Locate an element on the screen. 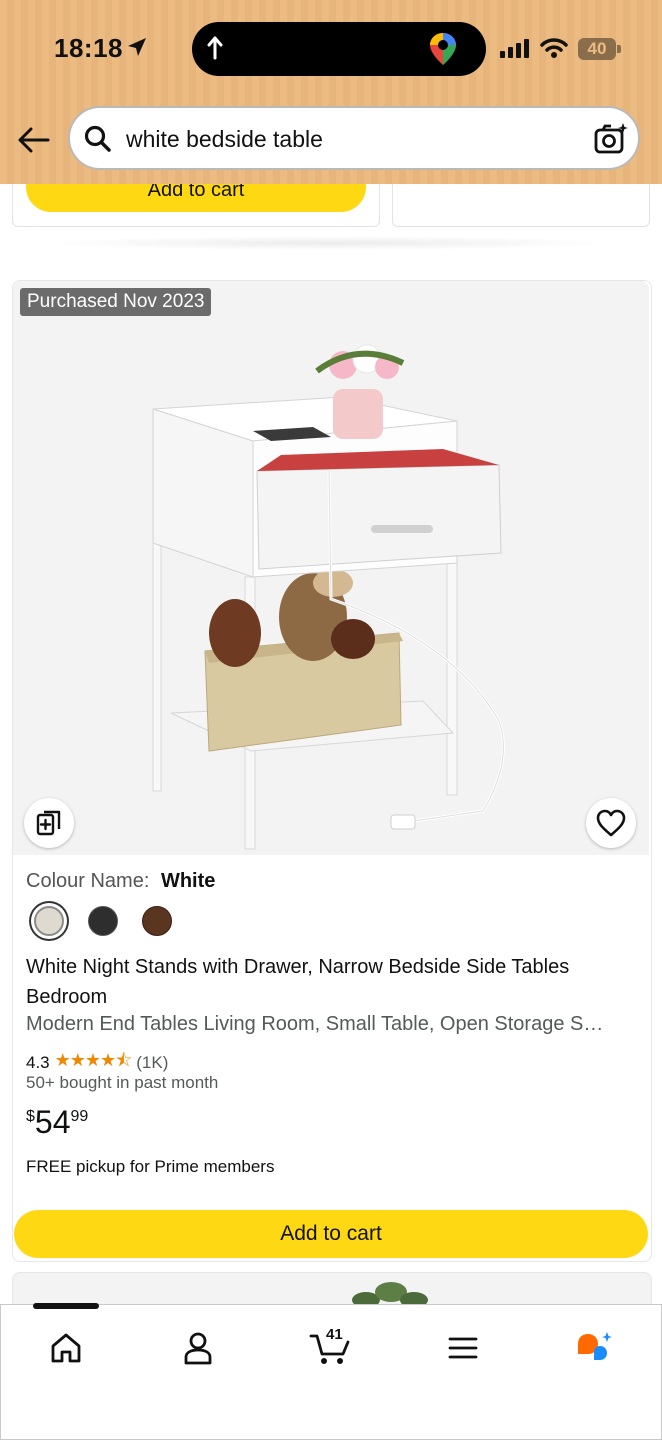  bottom-tab-bar is located at coordinates (331, 1372).